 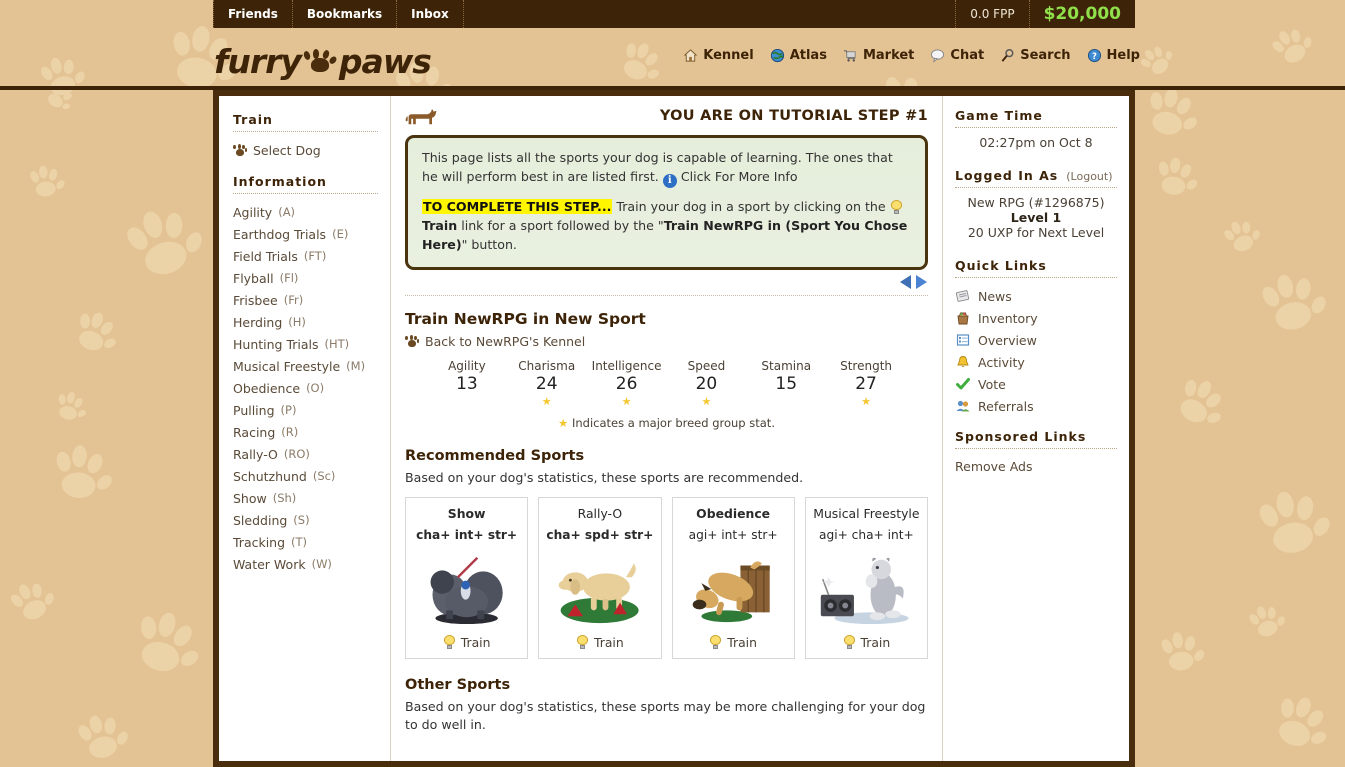 I want to click on sidebar-item-flyball: Flyball (Fl), so click(x=305, y=278).